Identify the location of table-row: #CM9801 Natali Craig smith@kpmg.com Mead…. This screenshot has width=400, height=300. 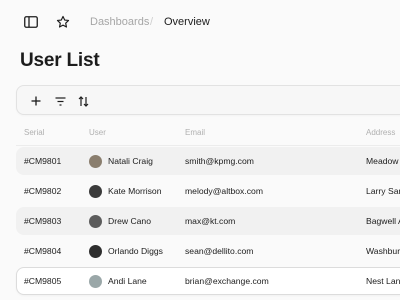
(208, 161).